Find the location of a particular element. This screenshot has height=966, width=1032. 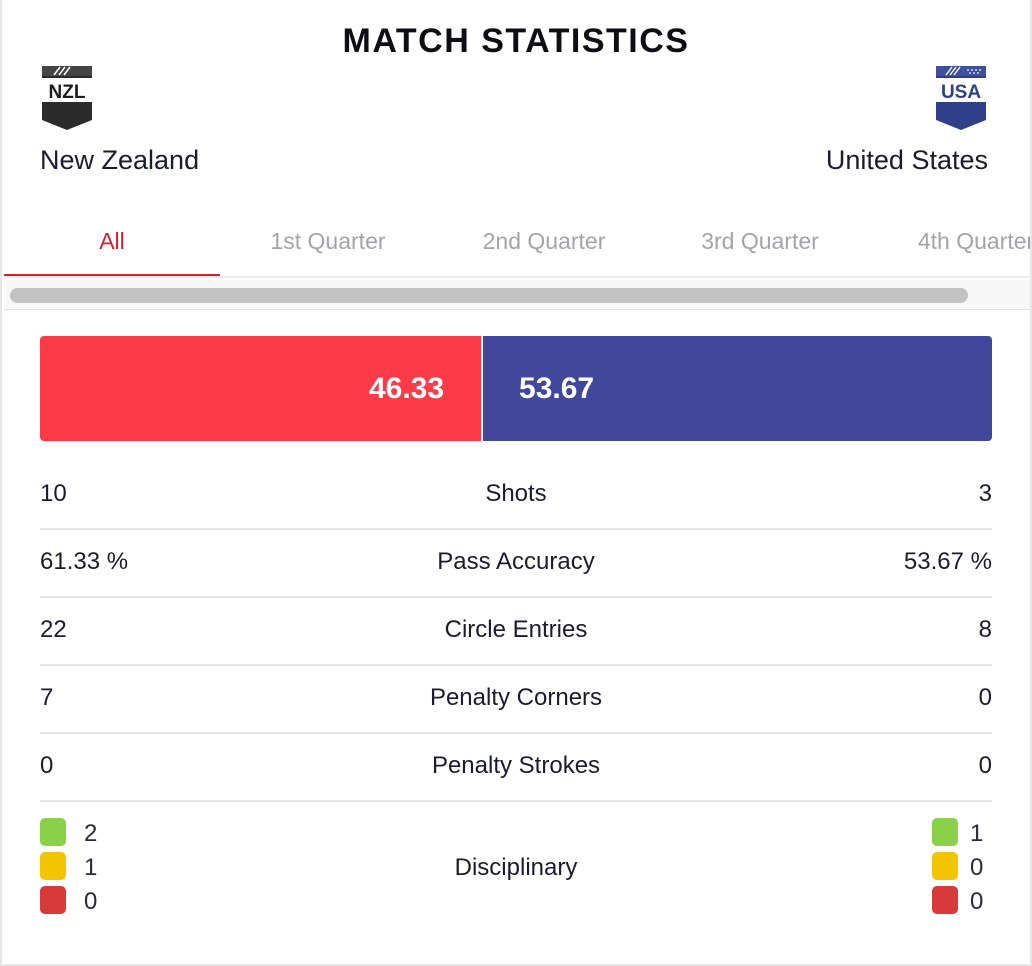

possession-home: 46.33 is located at coordinates (261, 388).